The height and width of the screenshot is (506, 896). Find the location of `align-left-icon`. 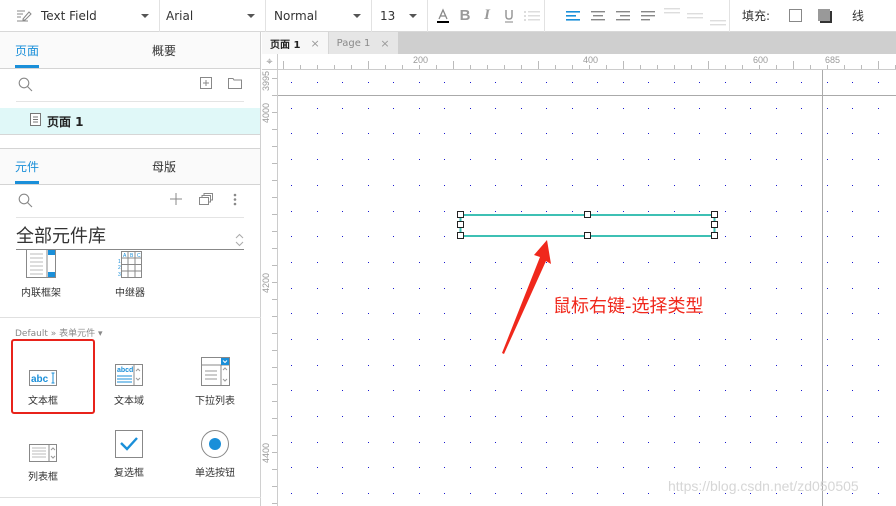

align-left-icon is located at coordinates (573, 16).